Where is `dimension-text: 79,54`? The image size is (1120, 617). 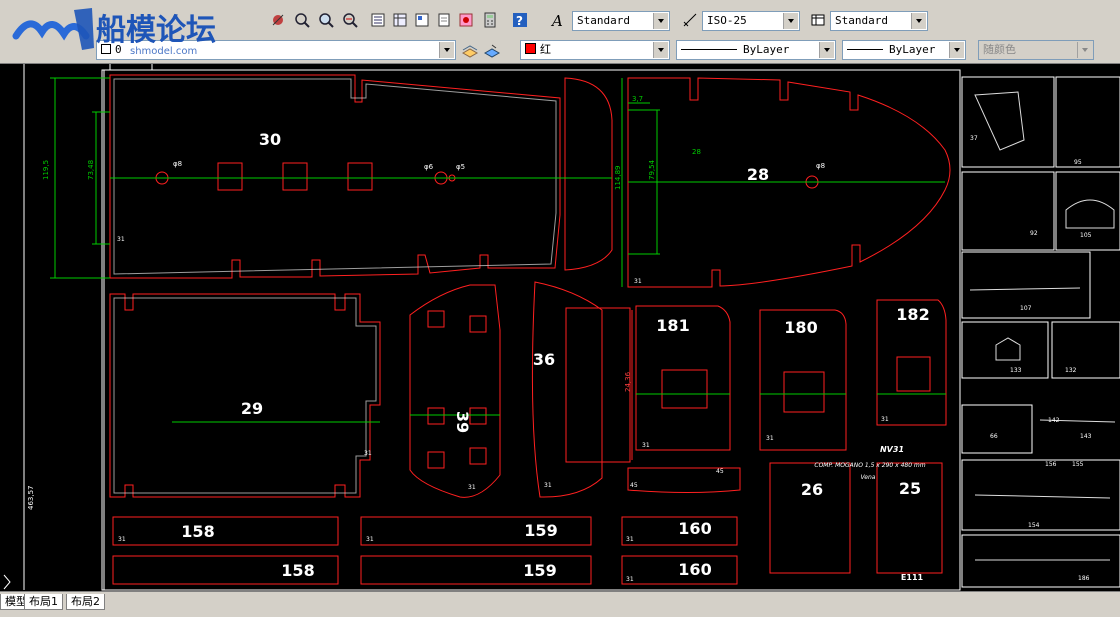
dimension-text: 79,54 is located at coordinates (652, 169).